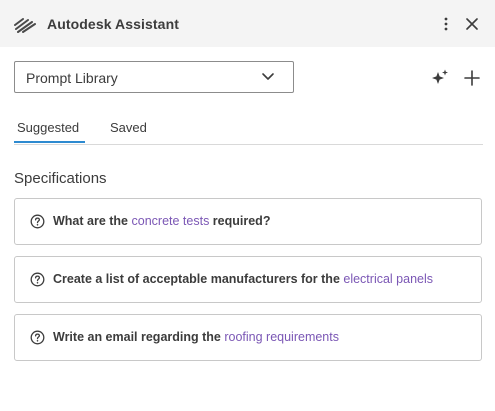 This screenshot has height=411, width=495. What do you see at coordinates (128, 127) in the screenshot?
I see `tab-saved: Saved` at bounding box center [128, 127].